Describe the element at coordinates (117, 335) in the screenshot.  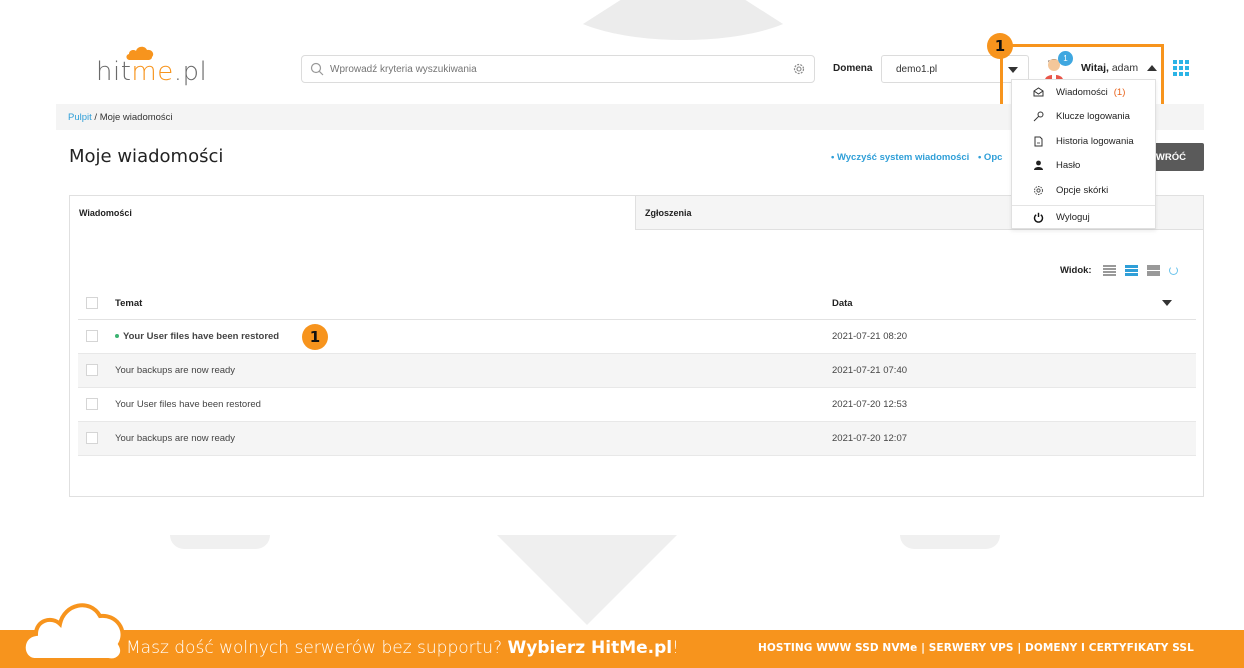
I see `unread-dot-icon` at that location.